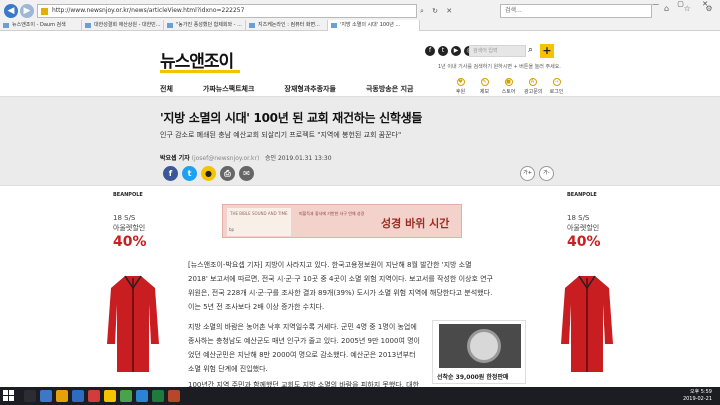 This screenshot has height=405, width=720. What do you see at coordinates (499, 67) in the screenshot?
I see `search-promo-text: 1년 이내 기사를 검색하기 원하시면 + 버튼을 눌러 주세요.` at bounding box center [499, 67].